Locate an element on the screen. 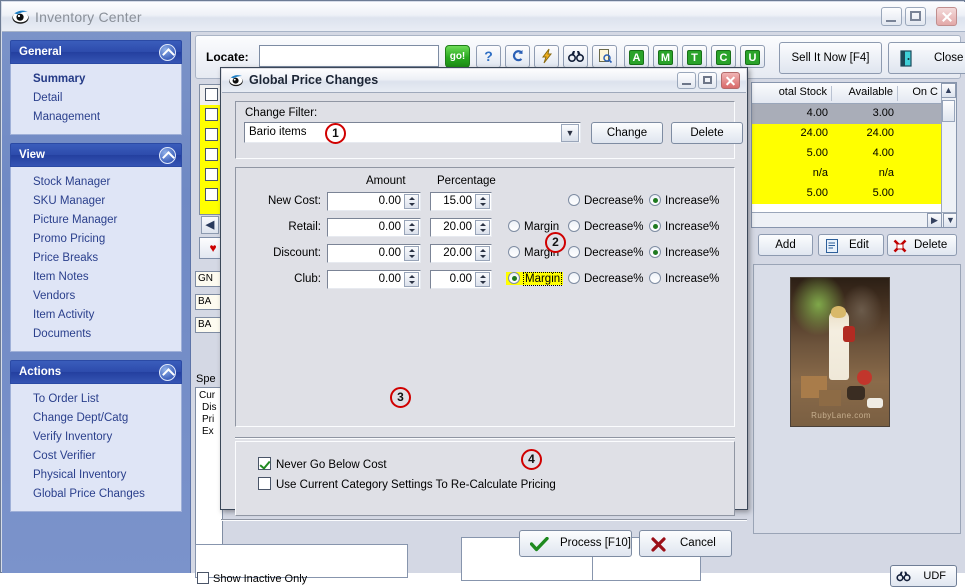  sidebar-panel-header-actions: Actions is located at coordinates (96, 372).